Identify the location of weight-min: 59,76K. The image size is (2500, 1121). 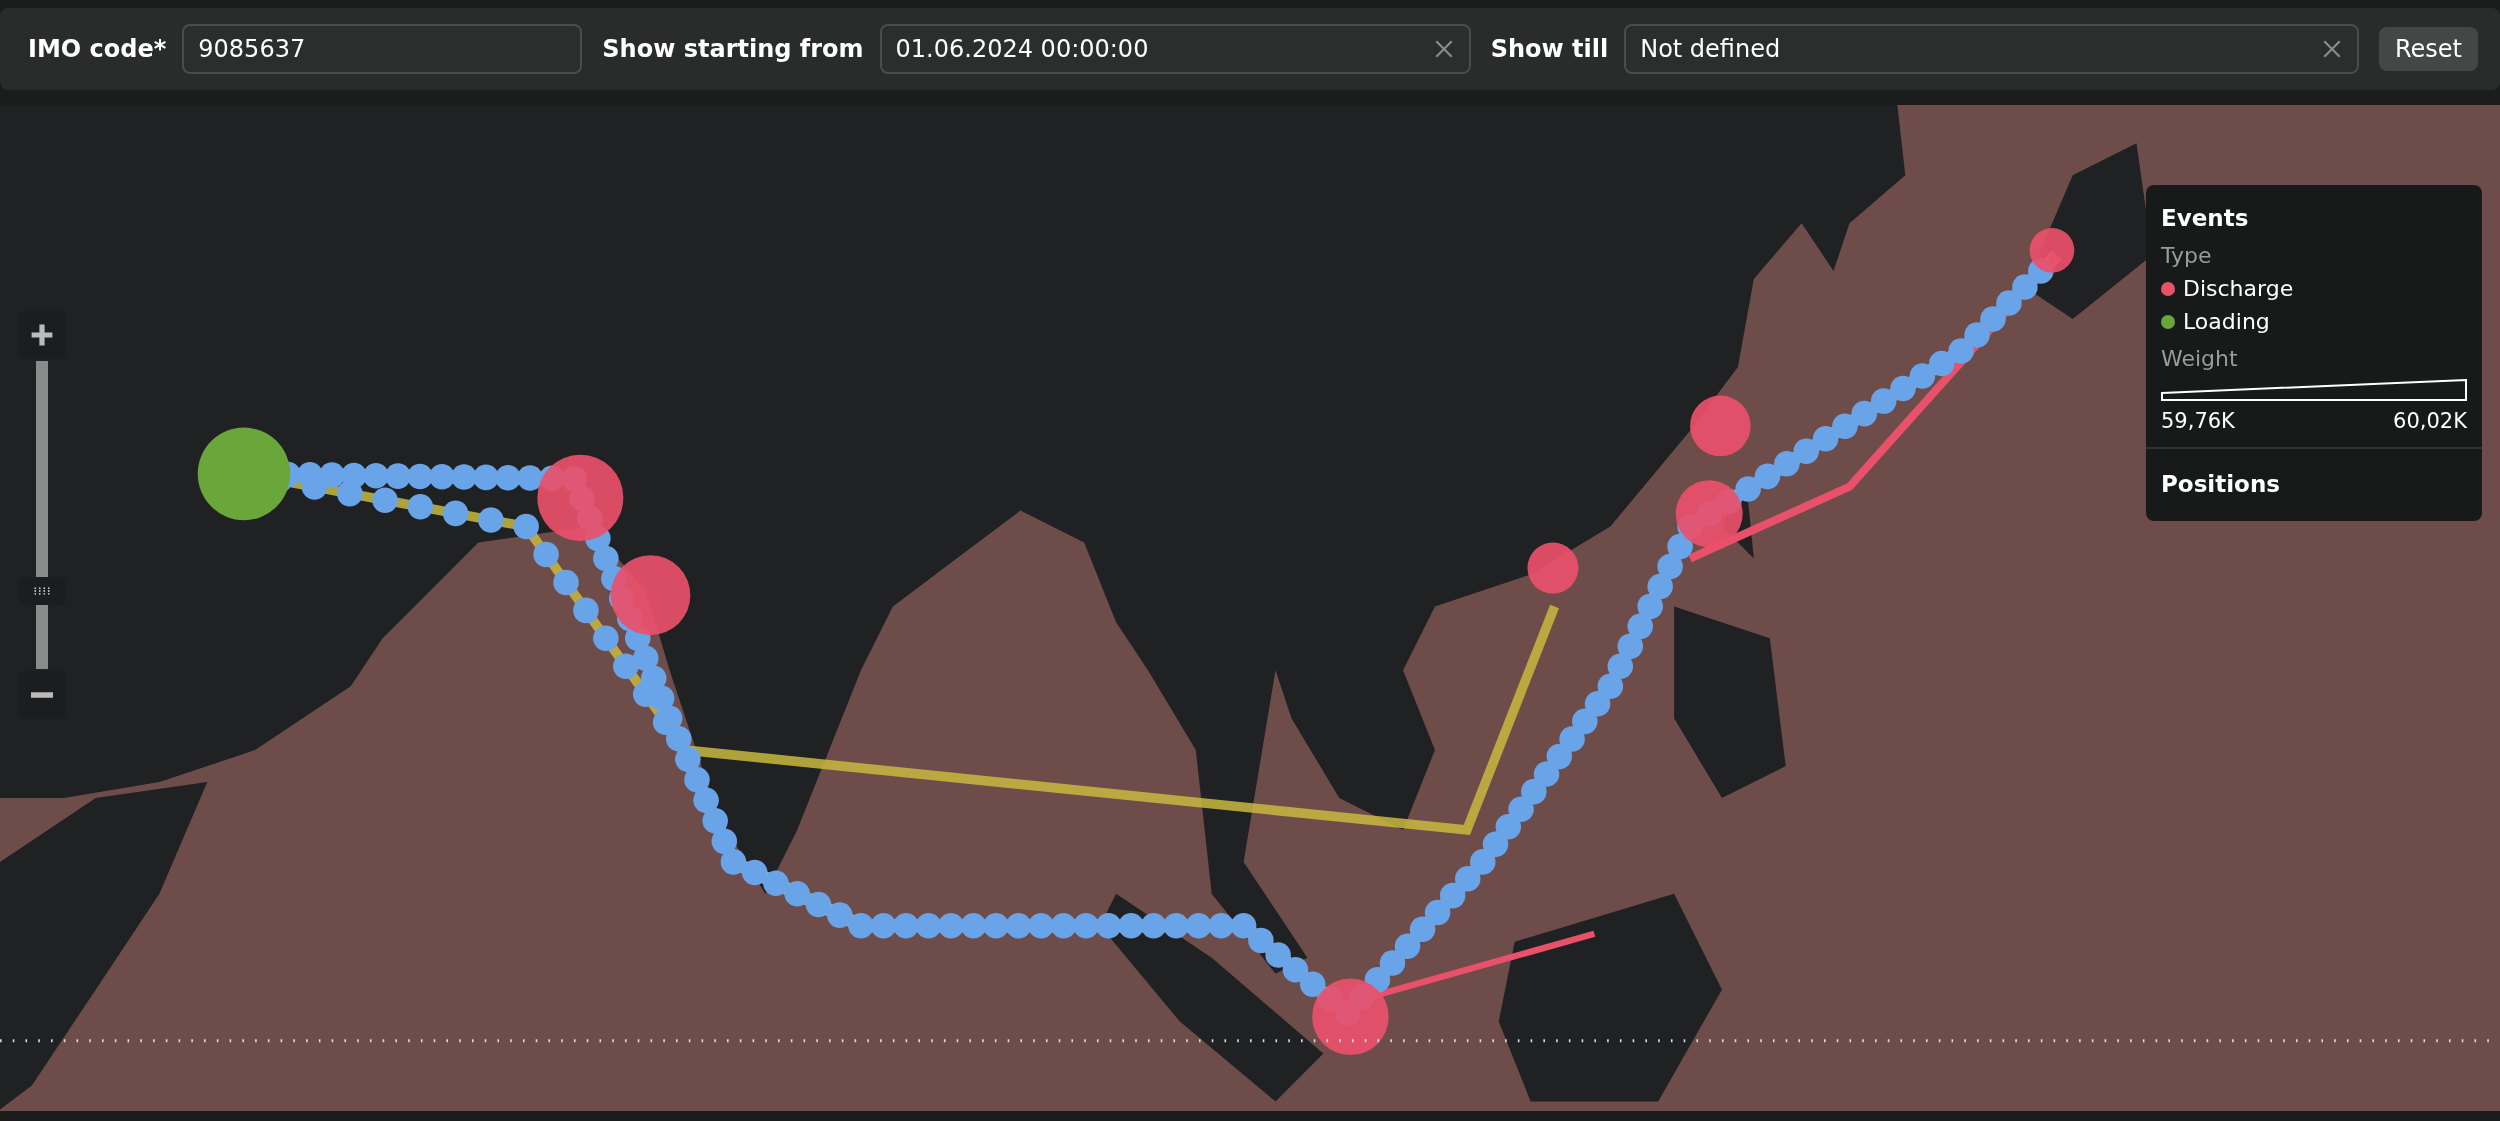
(2198, 421).